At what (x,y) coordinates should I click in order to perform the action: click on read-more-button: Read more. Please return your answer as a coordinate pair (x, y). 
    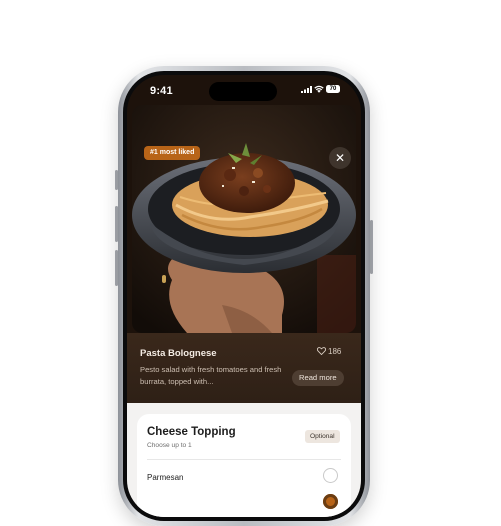
    Looking at the image, I should click on (318, 378).